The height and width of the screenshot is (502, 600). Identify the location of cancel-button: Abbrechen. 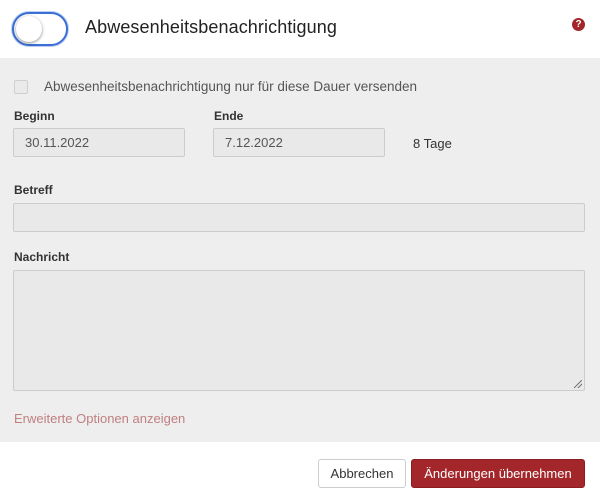
(362, 473).